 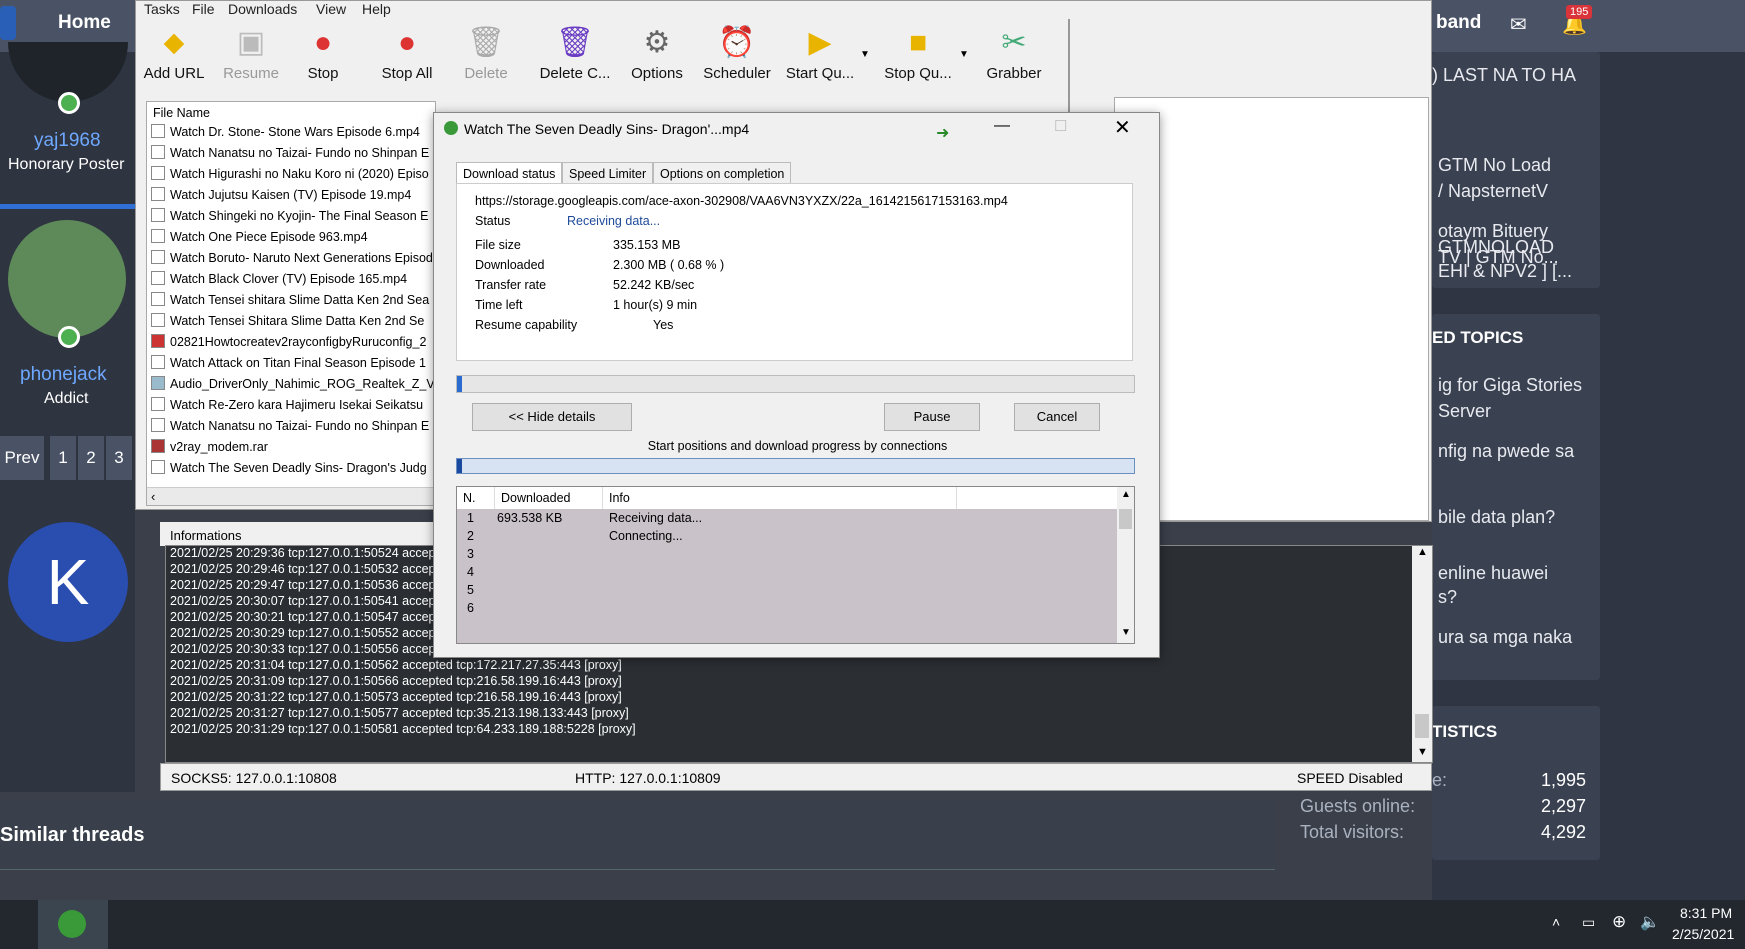 I want to click on clock-time: 8:31 PM, so click(x=1706, y=913).